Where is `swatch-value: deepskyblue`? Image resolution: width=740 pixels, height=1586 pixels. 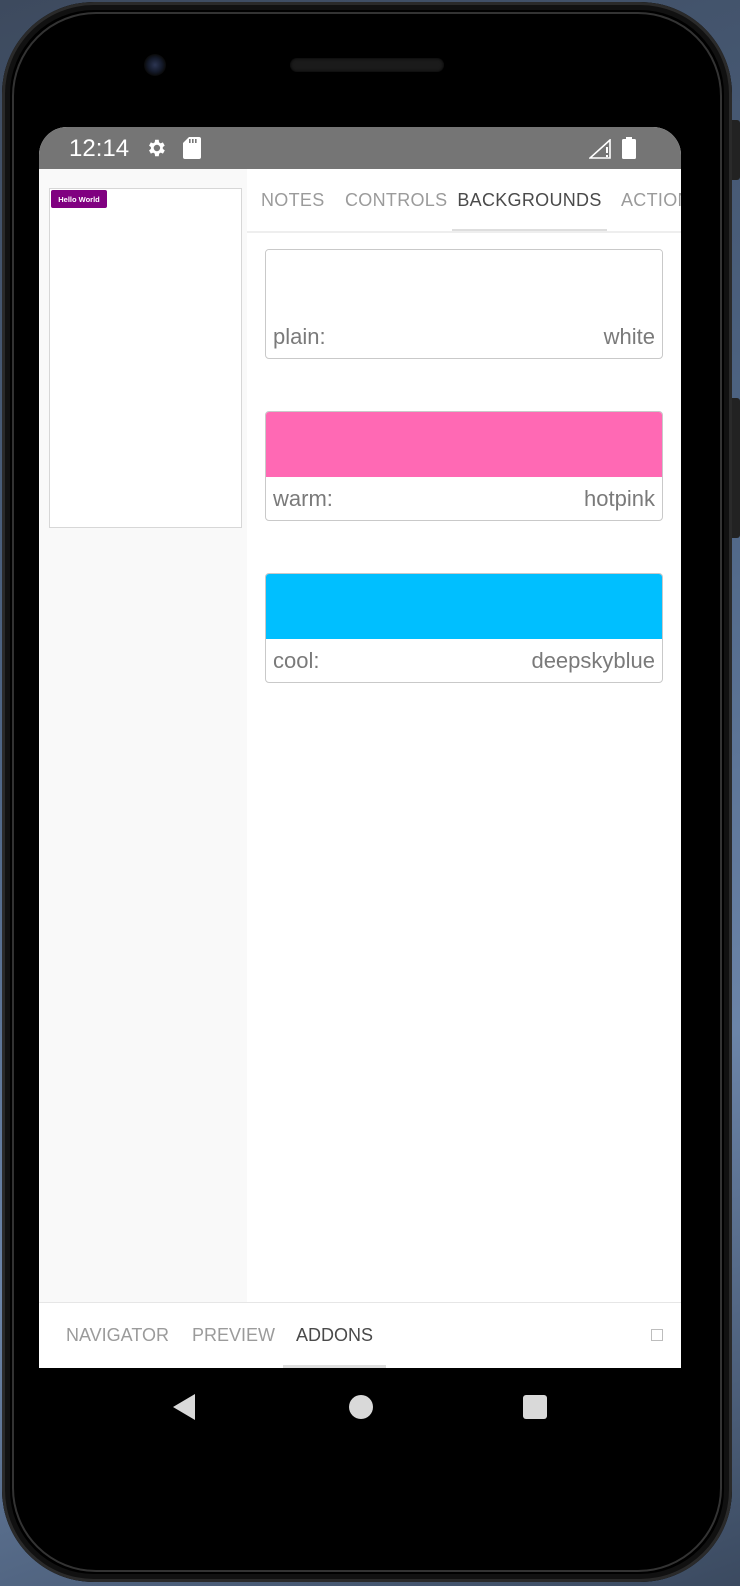 swatch-value: deepskyblue is located at coordinates (593, 660).